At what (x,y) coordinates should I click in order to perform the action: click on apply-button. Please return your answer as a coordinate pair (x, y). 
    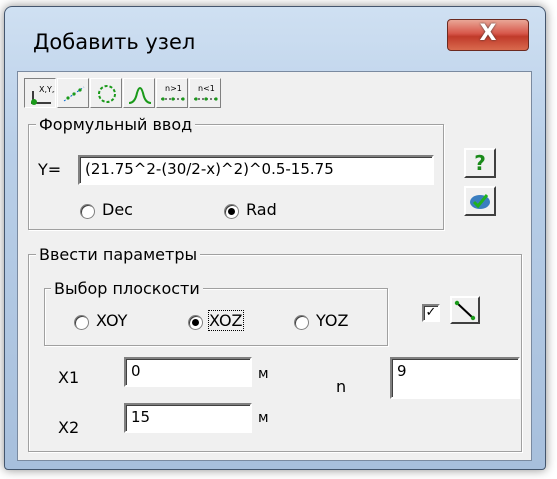
    Looking at the image, I should click on (480, 201).